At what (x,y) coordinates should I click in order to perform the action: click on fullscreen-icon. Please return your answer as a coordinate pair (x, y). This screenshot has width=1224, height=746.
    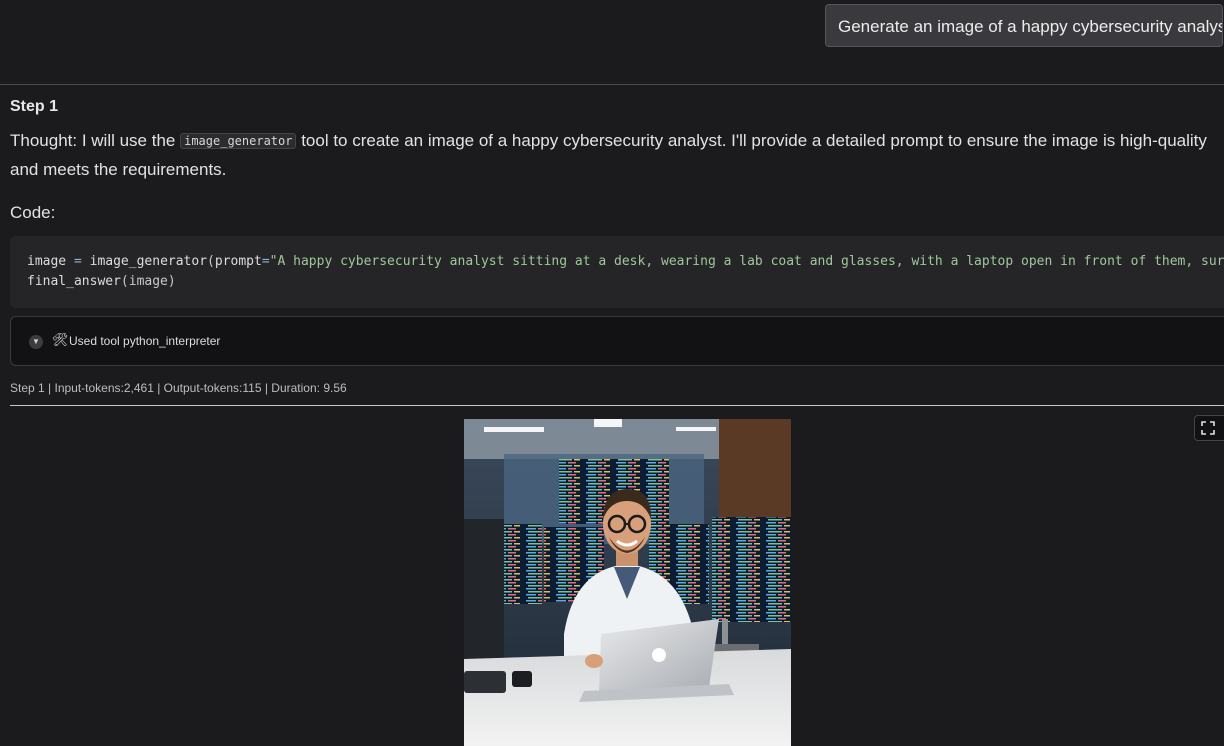
    Looking at the image, I should click on (1208, 428).